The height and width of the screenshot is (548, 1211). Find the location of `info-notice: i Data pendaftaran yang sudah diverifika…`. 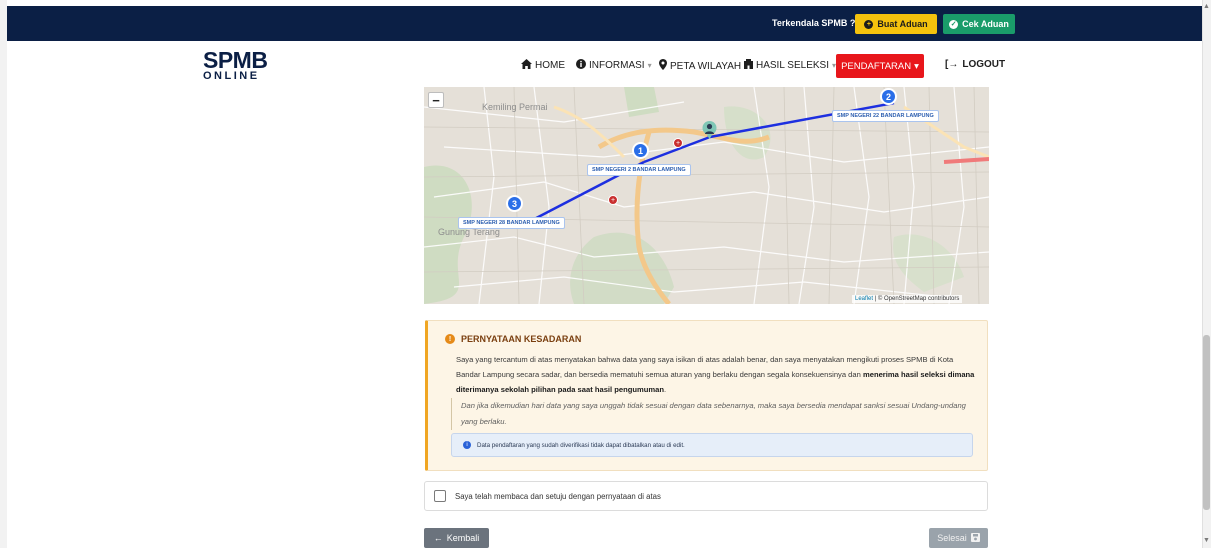

info-notice: i Data pendaftaran yang sudah diverifika… is located at coordinates (712, 445).